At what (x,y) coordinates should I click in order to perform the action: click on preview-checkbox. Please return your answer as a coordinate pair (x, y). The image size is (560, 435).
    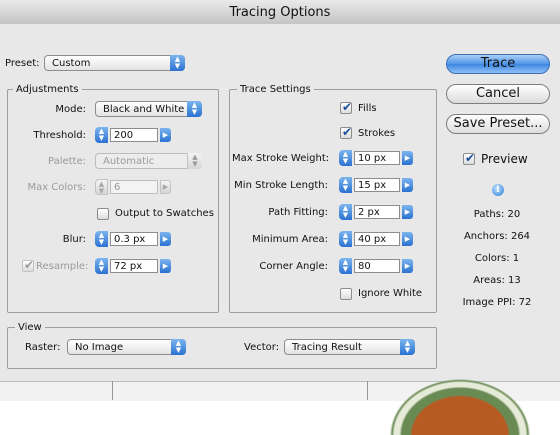
    Looking at the image, I should click on (469, 158).